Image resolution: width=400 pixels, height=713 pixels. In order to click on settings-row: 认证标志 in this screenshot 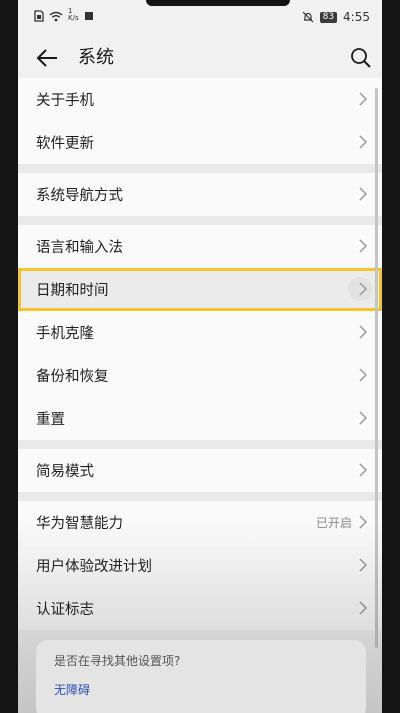, I will do `click(200, 608)`.